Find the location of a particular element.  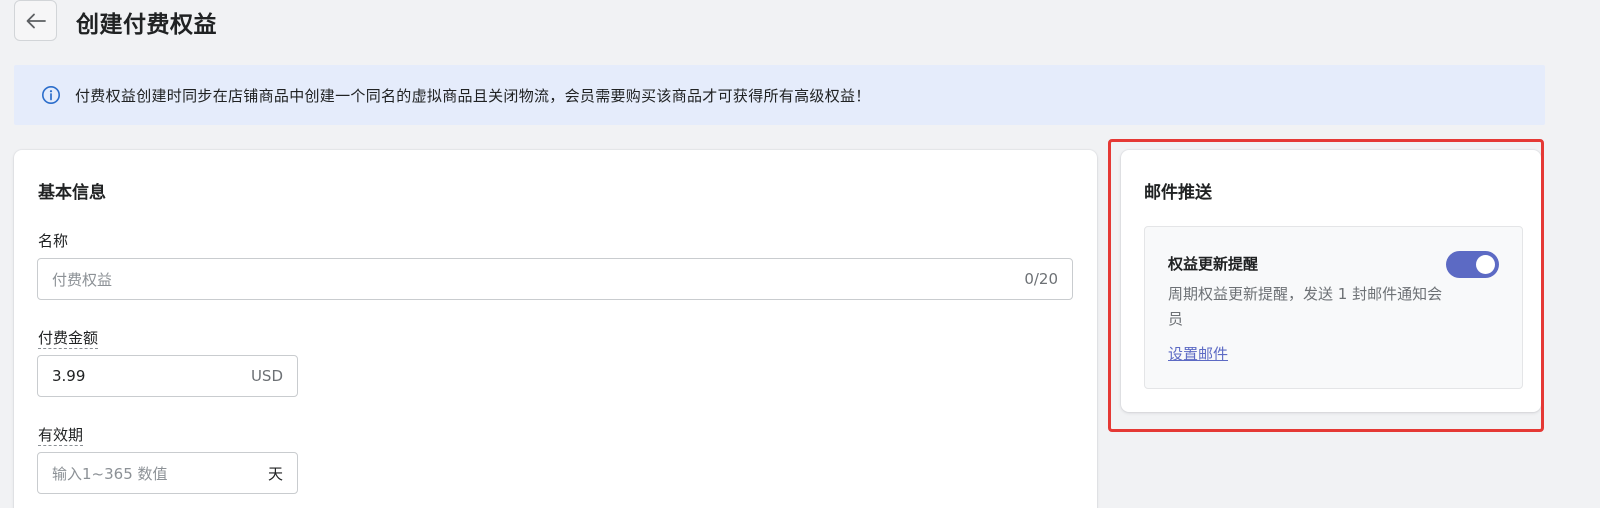

basic-info-title: 基本信息 is located at coordinates (72, 193).